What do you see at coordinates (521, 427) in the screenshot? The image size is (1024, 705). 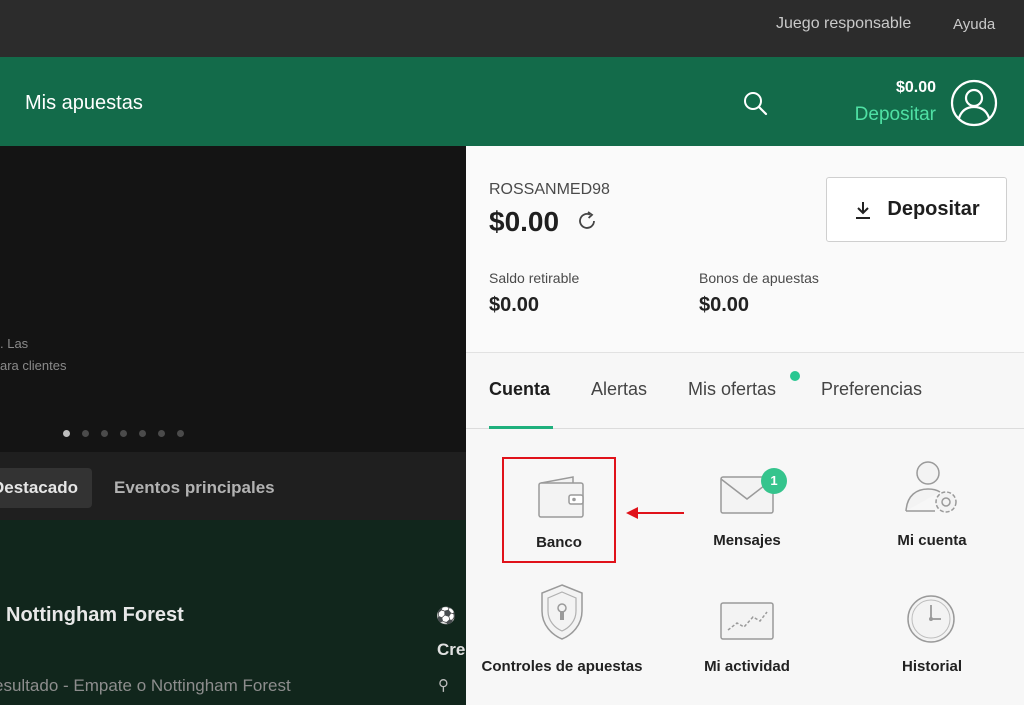 I see `active-tab-indicator` at bounding box center [521, 427].